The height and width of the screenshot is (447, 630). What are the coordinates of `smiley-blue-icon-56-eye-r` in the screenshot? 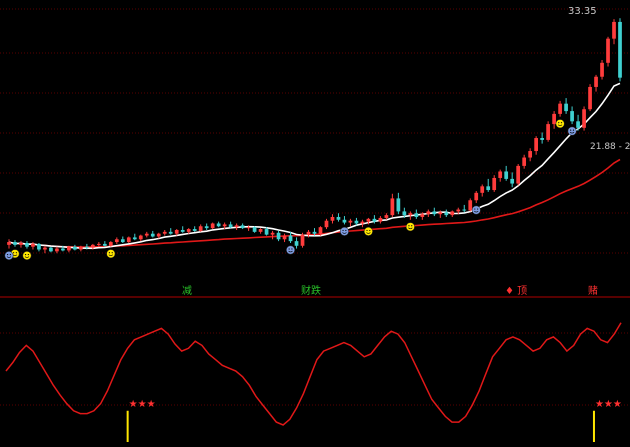 It's located at (346, 230).